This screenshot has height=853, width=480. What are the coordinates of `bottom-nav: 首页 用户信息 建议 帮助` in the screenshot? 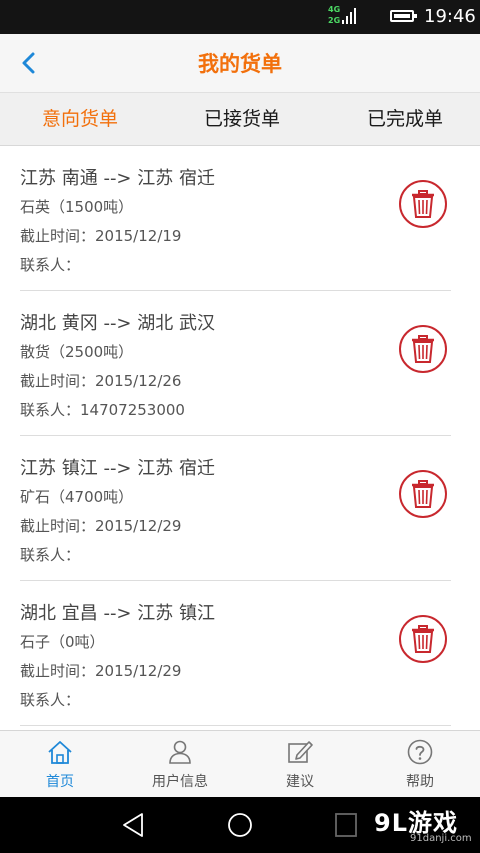 It's located at (240, 763).